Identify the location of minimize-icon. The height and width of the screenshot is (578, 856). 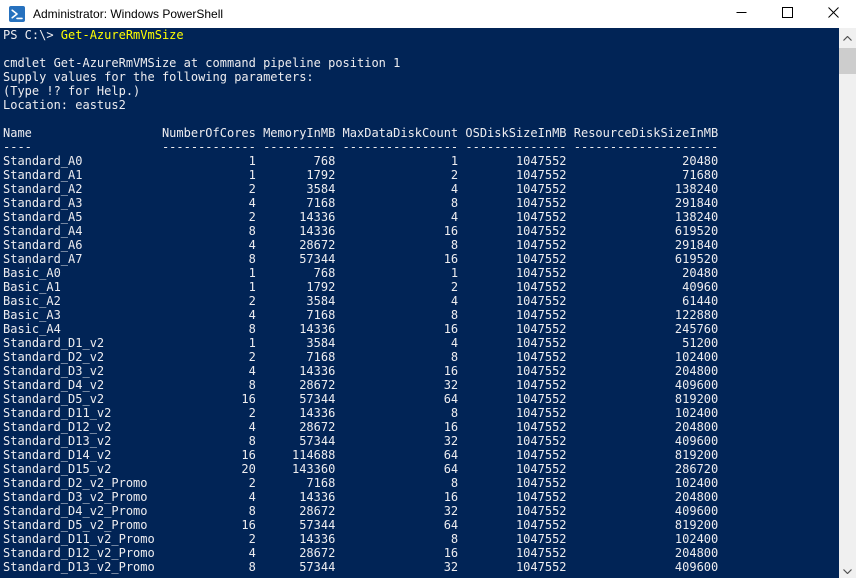
(741, 14).